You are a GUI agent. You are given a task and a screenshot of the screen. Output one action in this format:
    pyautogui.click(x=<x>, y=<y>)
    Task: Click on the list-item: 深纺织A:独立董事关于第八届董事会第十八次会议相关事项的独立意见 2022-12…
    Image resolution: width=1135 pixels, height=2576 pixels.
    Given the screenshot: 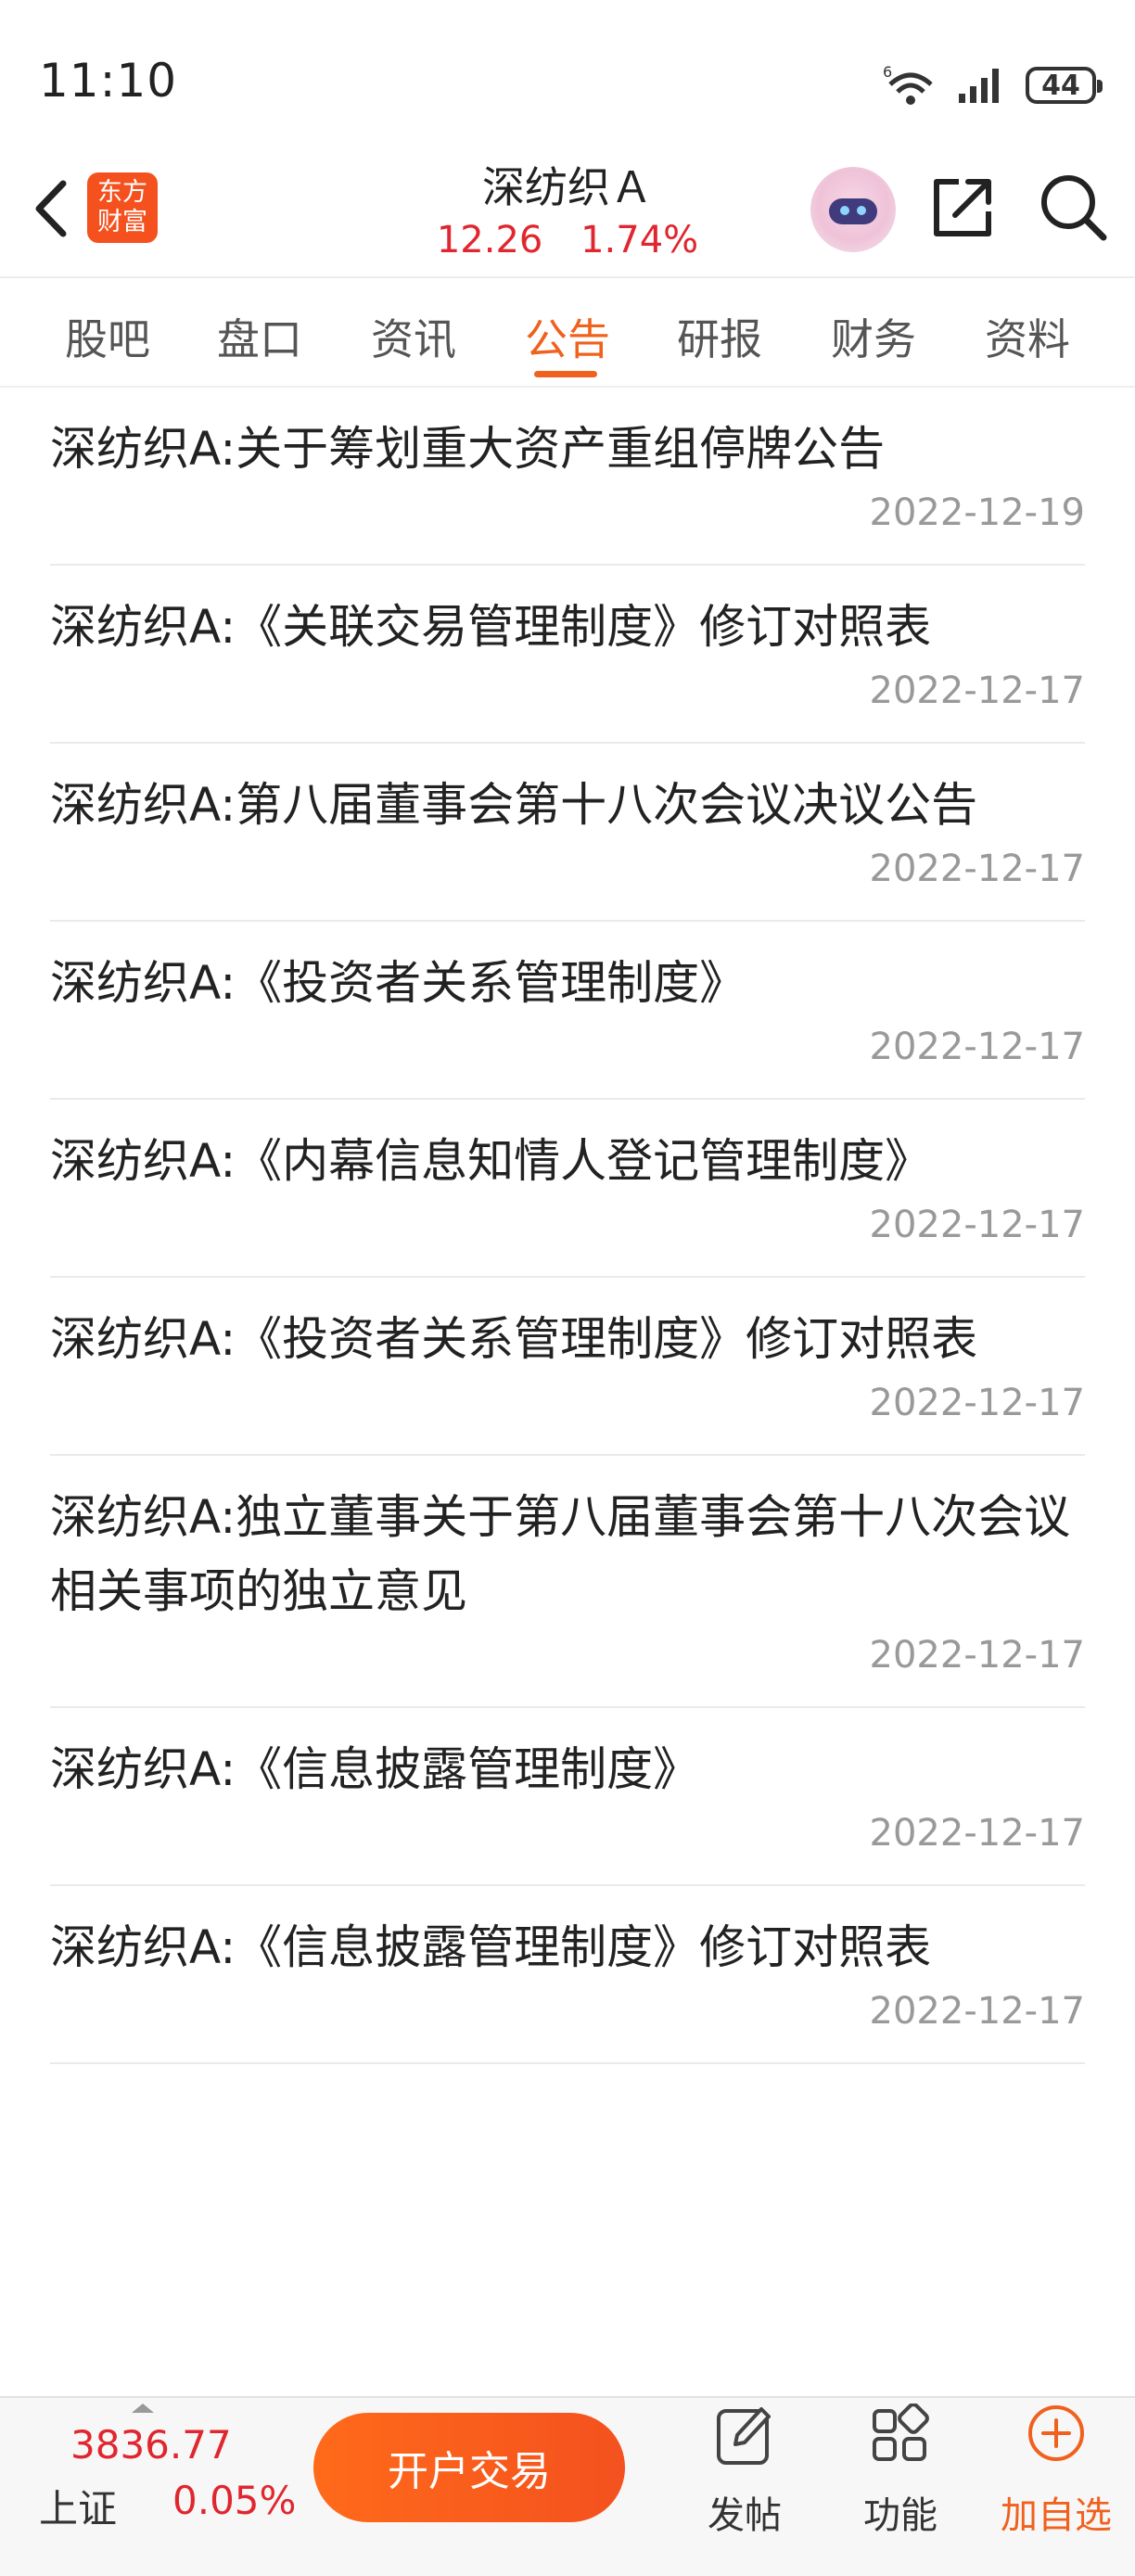 What is the action you would take?
    pyautogui.click(x=567, y=1582)
    